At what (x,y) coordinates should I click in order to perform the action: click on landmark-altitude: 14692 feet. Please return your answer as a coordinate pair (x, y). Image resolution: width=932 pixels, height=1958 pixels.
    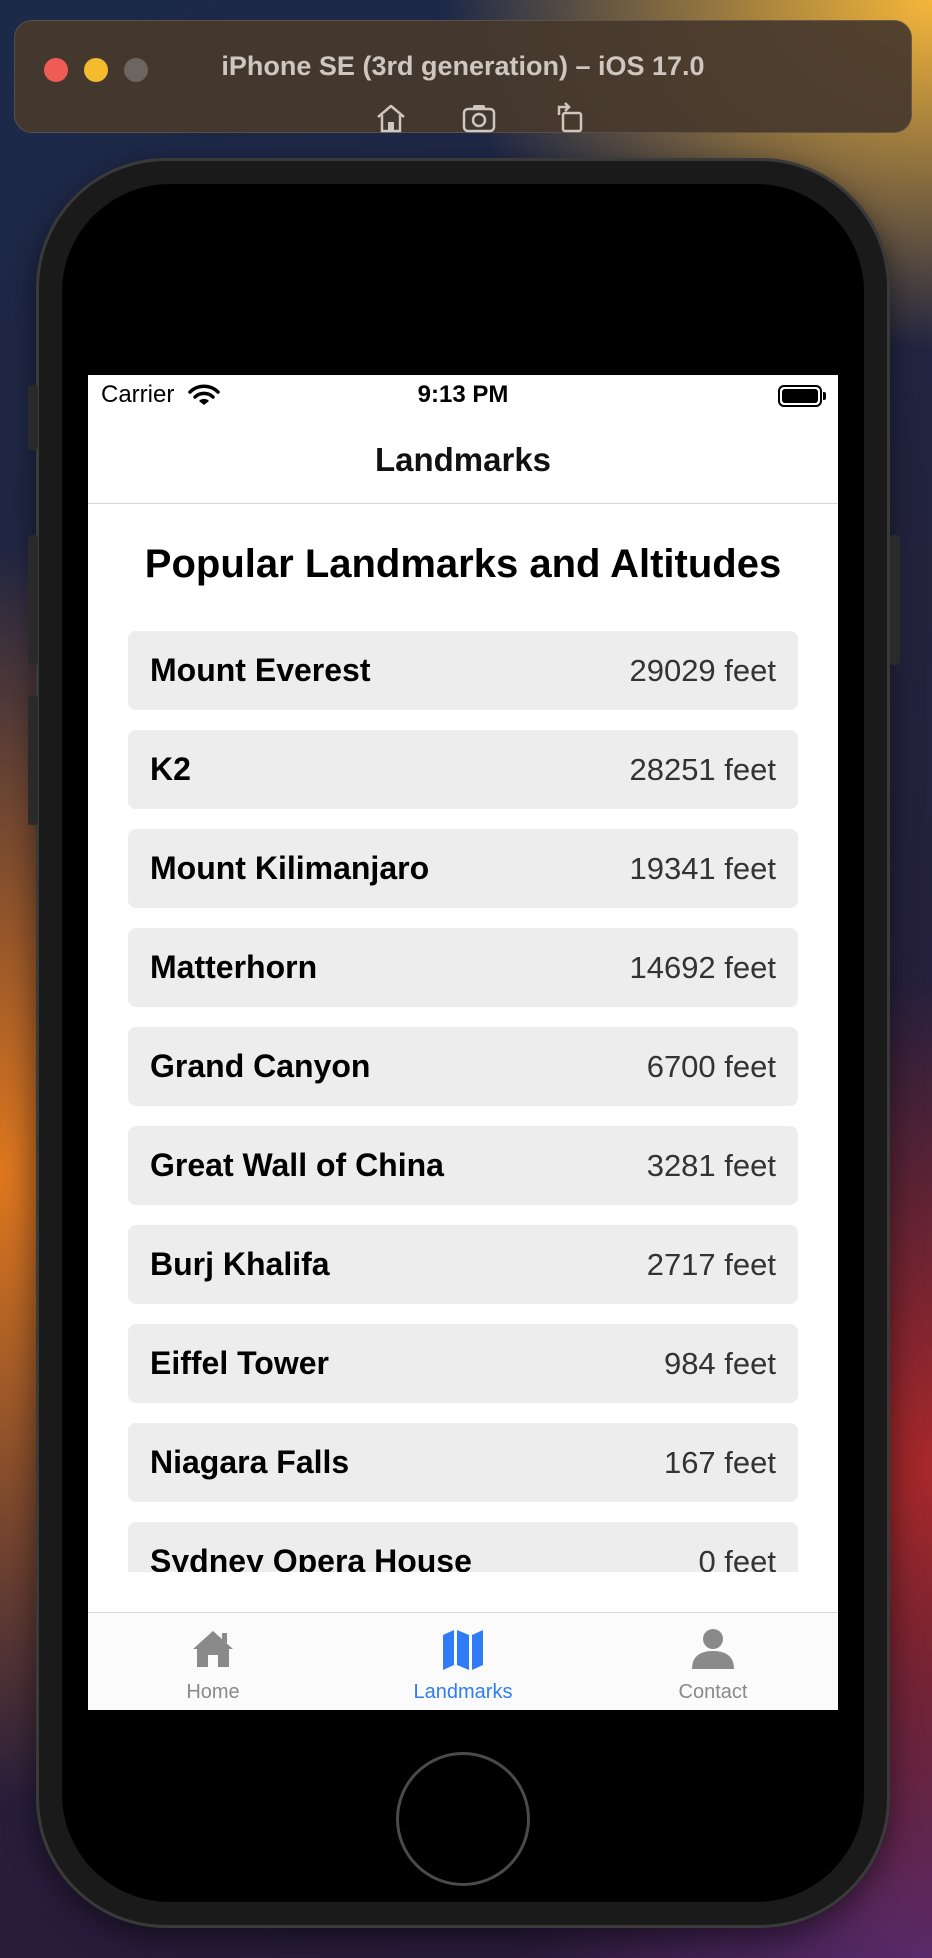
    Looking at the image, I should click on (702, 967).